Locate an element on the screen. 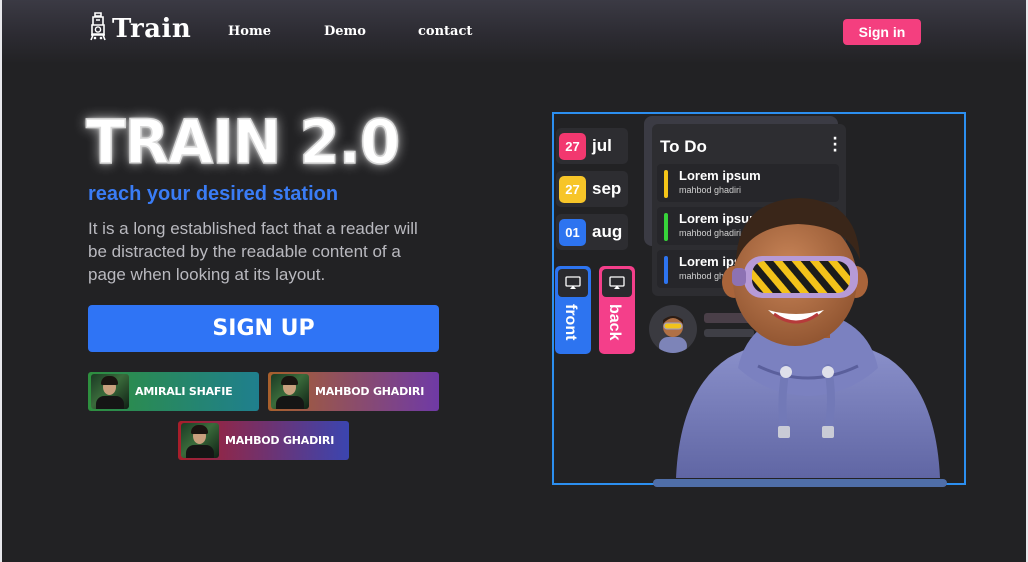  sign-in-button: Sign in is located at coordinates (882, 32).